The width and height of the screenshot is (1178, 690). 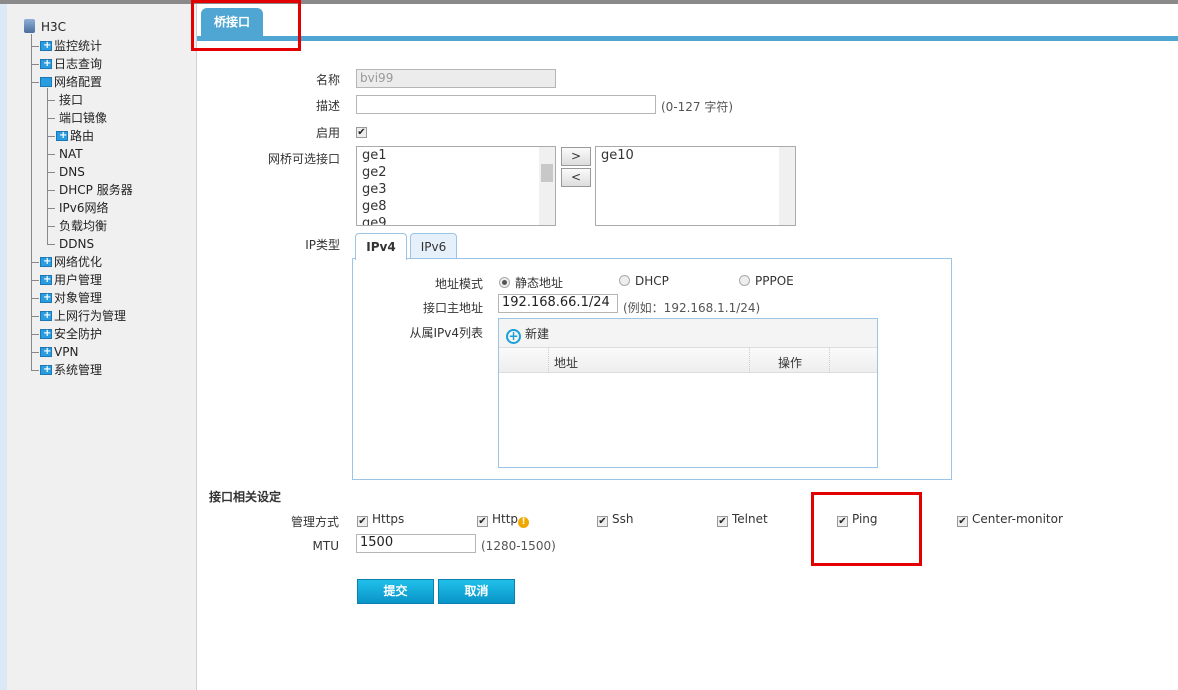 What do you see at coordinates (71, 370) in the screenshot?
I see `sidebar-item: 系统管理` at bounding box center [71, 370].